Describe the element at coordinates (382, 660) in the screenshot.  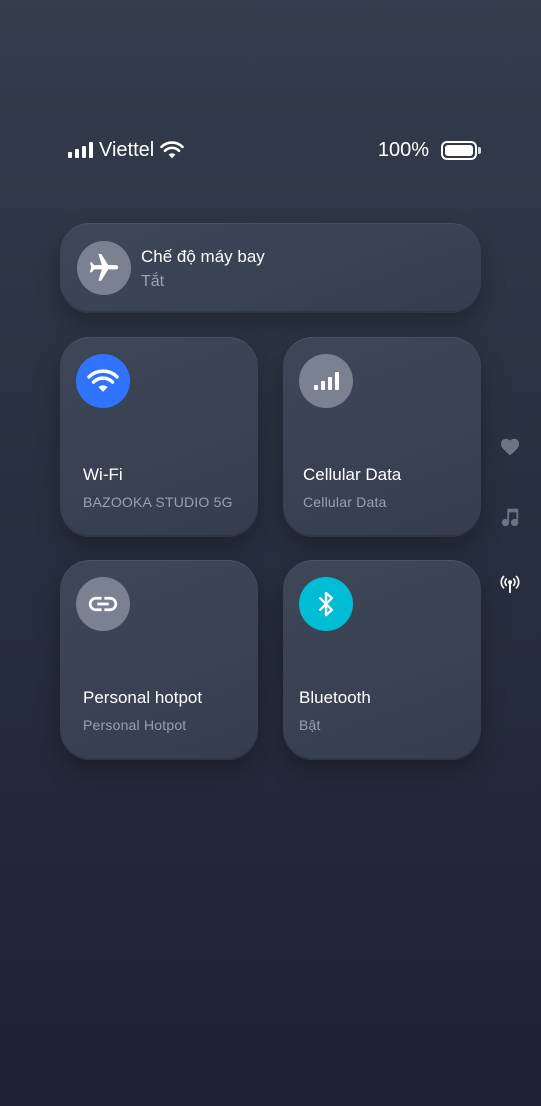
I see `bluetooth-tile: Bluetooth Bật` at that location.